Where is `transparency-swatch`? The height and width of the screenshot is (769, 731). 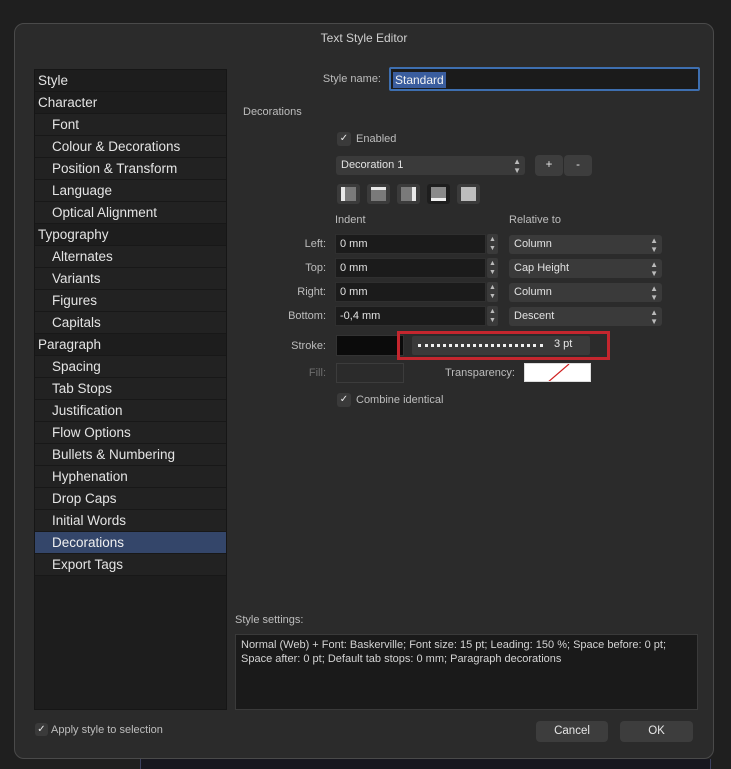 transparency-swatch is located at coordinates (557, 372).